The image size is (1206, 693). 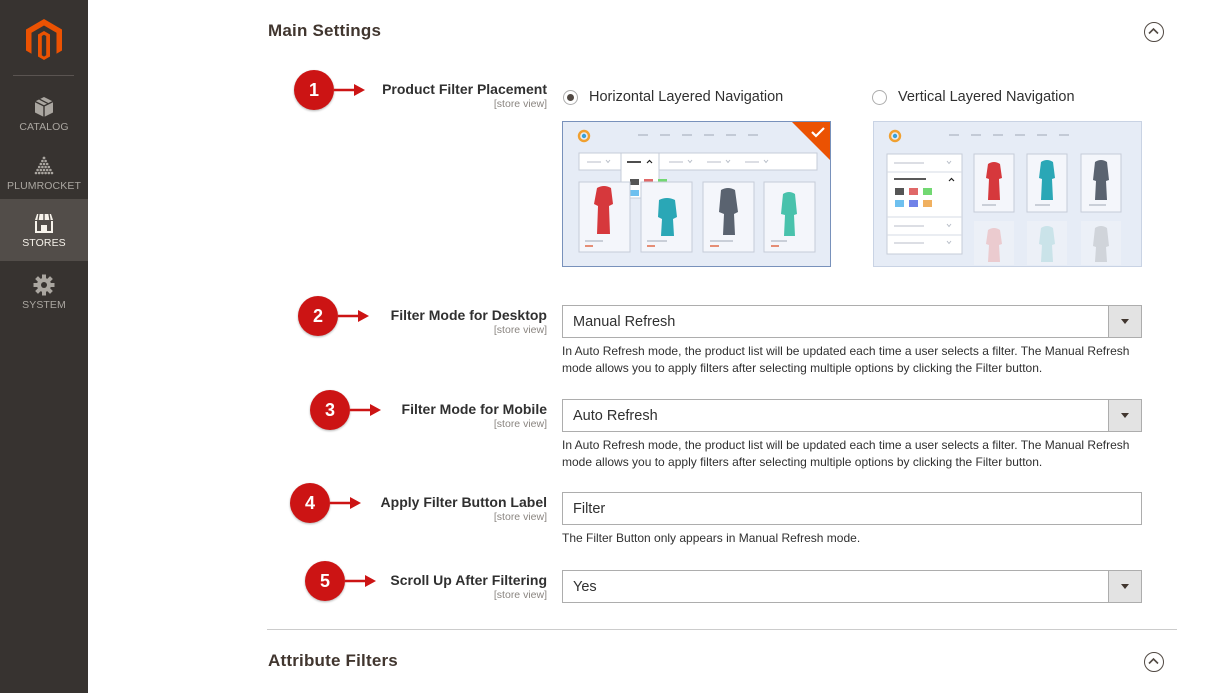 I want to click on sidebar-item-plumrocket: PLUMROCKET, so click(x=44, y=173).